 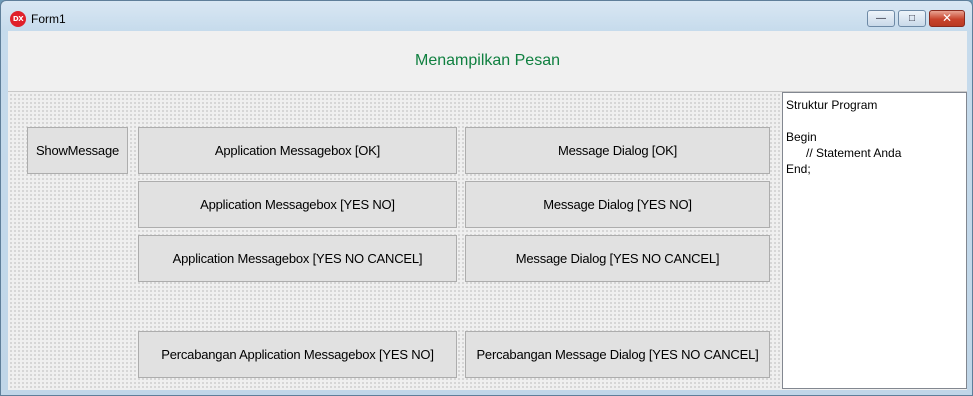 I want to click on message-dialog-yes-no-button: Message Dialog [YES NO], so click(x=617, y=204).